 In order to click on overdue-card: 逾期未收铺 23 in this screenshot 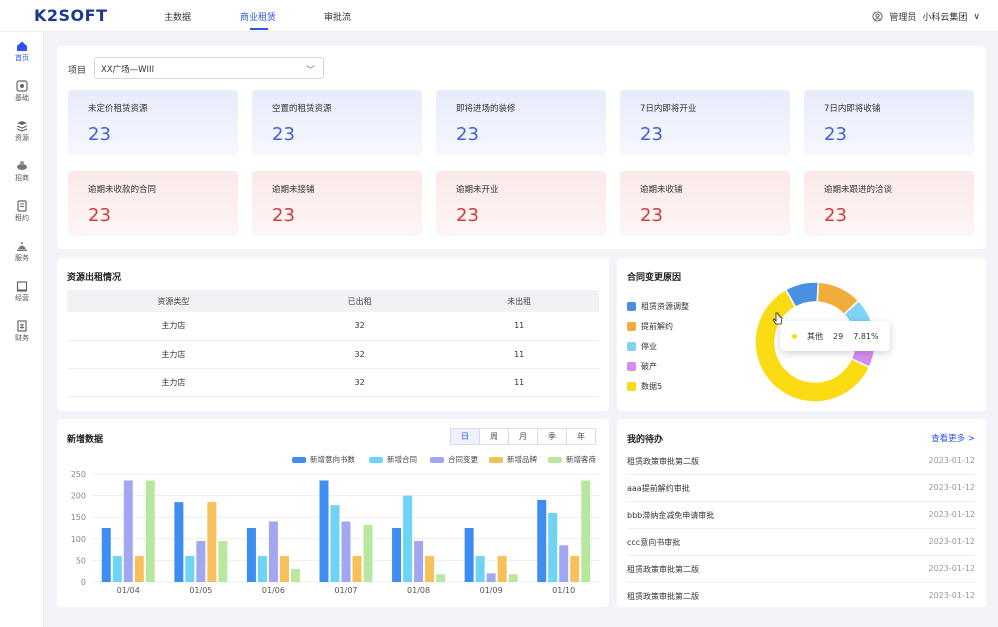, I will do `click(705, 203)`.